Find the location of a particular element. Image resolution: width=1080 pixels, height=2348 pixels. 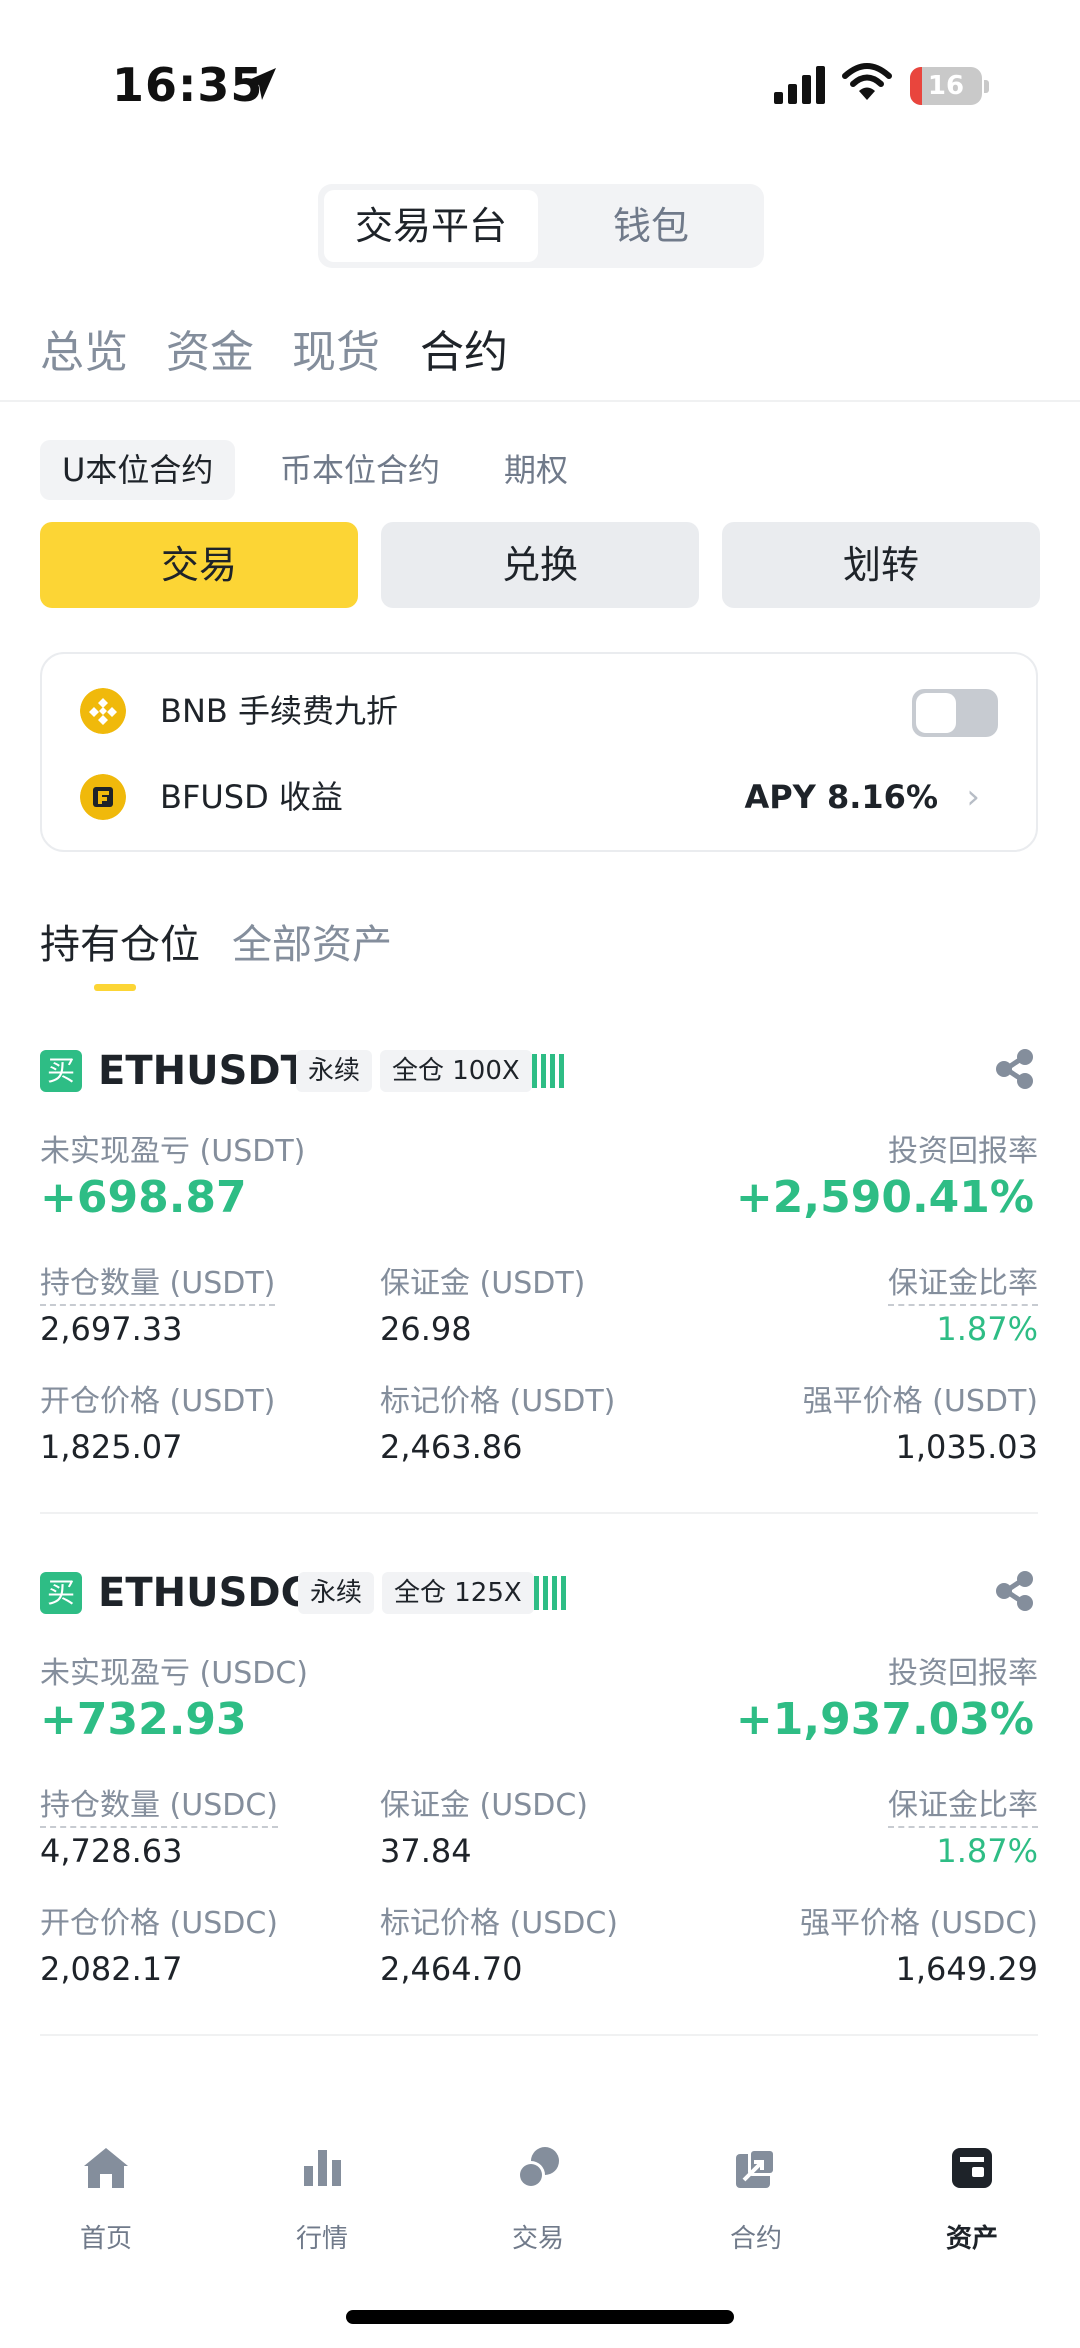

roe-value: +1,937.03% is located at coordinates (884, 1719).